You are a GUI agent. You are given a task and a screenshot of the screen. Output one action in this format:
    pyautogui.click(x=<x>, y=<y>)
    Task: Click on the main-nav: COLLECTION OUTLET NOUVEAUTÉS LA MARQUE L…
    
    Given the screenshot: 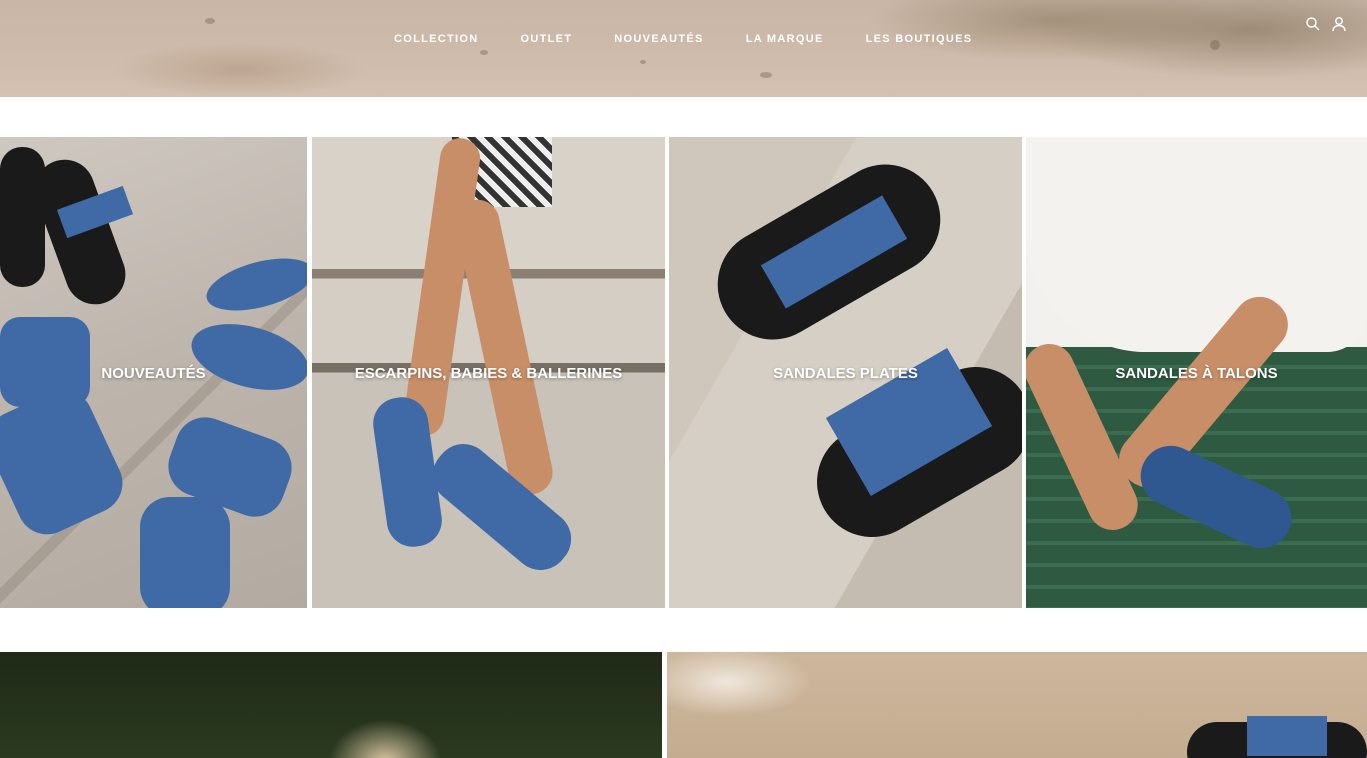 What is the action you would take?
    pyautogui.click(x=683, y=39)
    